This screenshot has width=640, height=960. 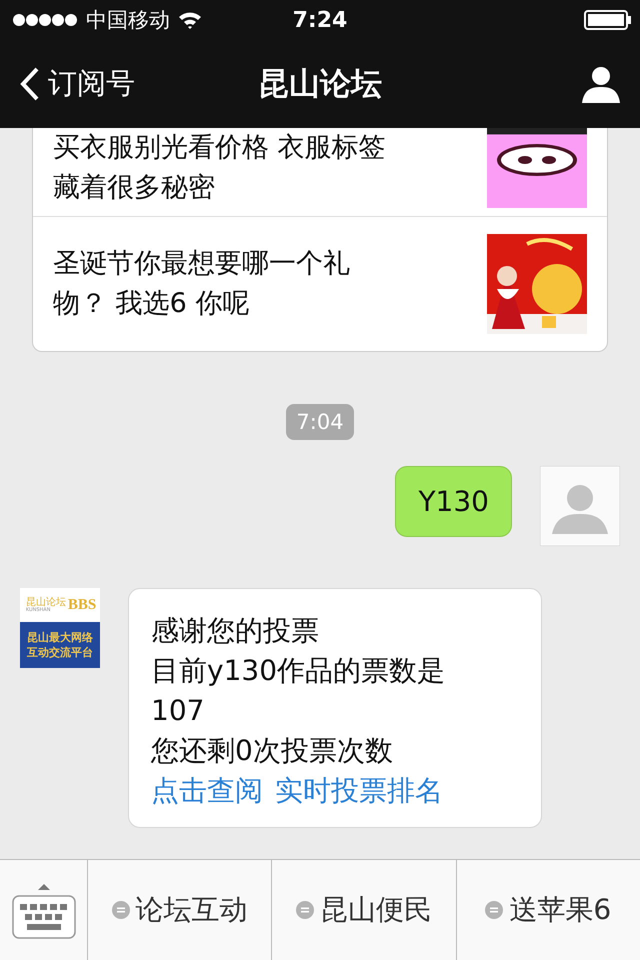 What do you see at coordinates (190, 20) in the screenshot?
I see `wifi-icon` at bounding box center [190, 20].